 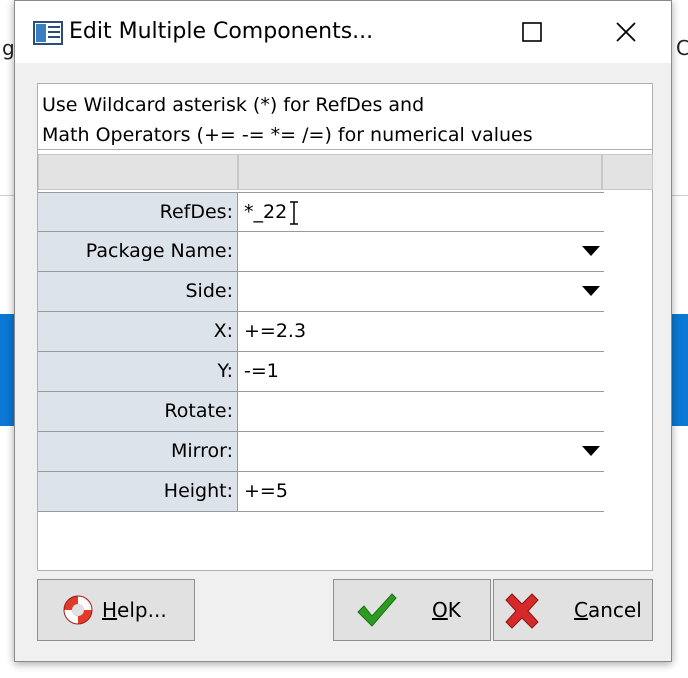 I want to click on property-row-y: Y: -=1, so click(x=321, y=372).